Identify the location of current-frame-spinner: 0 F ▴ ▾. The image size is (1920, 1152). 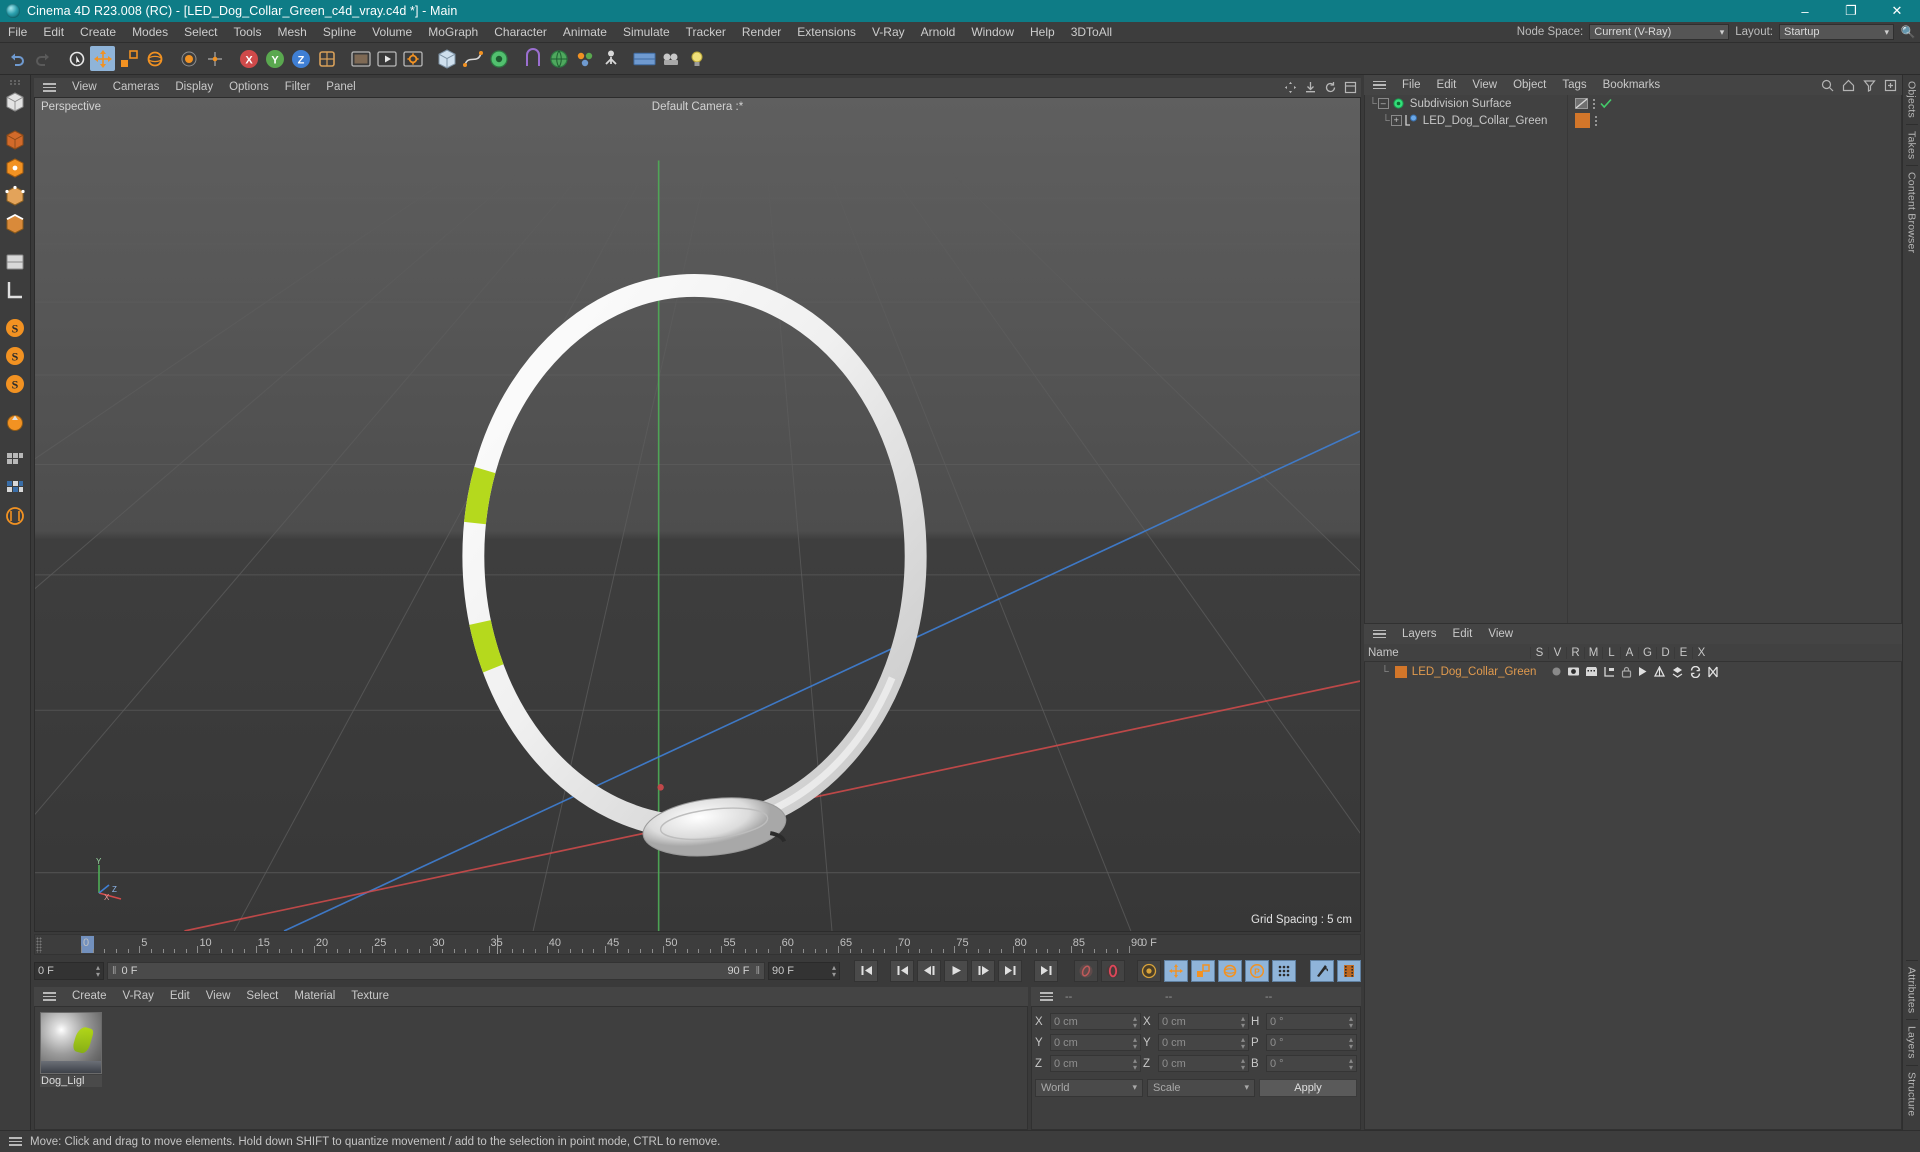
(69, 970).